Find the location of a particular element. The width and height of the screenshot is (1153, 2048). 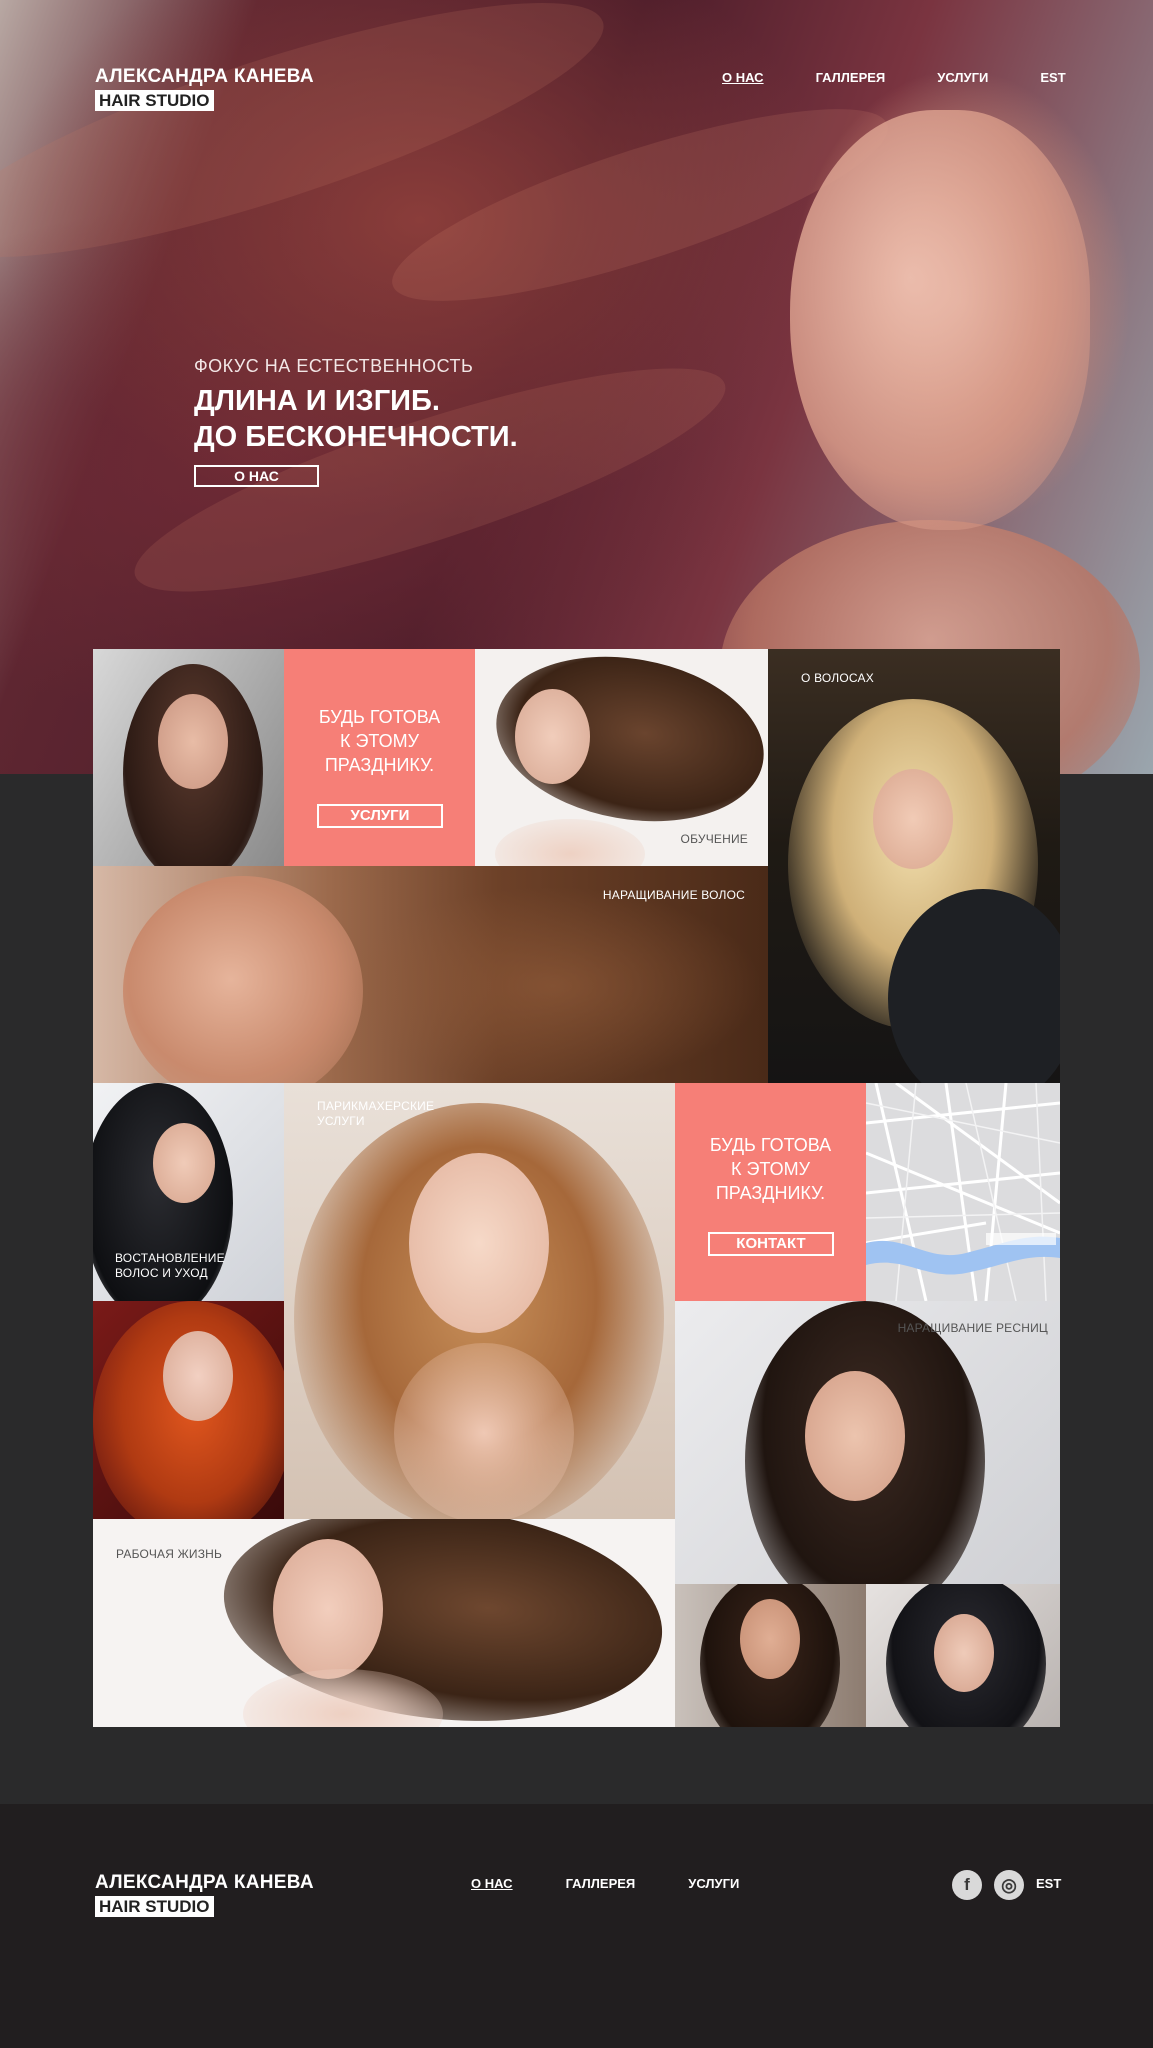

brand-tagline: HAIR STUDIO is located at coordinates (154, 100).